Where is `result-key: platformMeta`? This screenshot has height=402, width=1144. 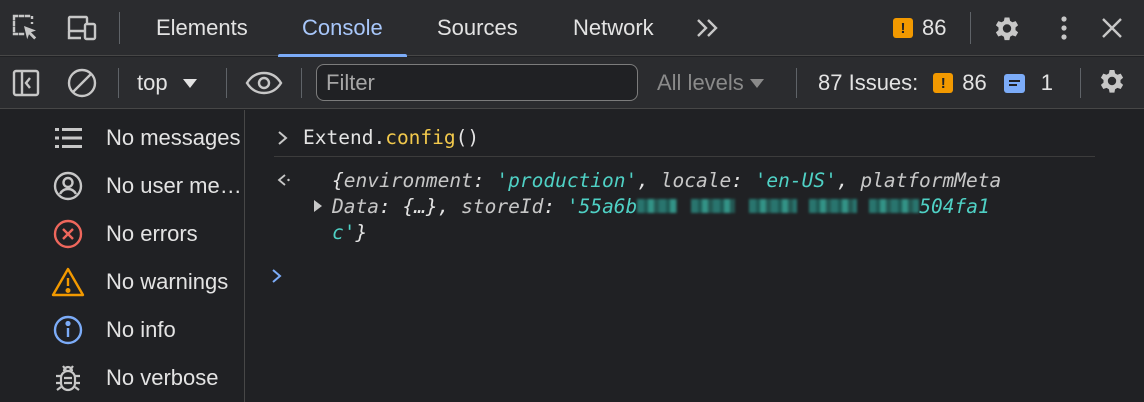
result-key: platformMeta is located at coordinates (931, 180).